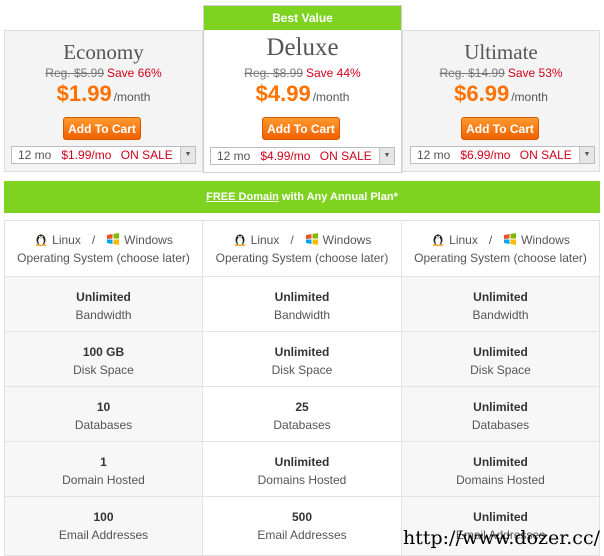 This screenshot has width=604, height=556. What do you see at coordinates (501, 538) in the screenshot?
I see `watermark-url: http://www.dozer.cc/` at bounding box center [501, 538].